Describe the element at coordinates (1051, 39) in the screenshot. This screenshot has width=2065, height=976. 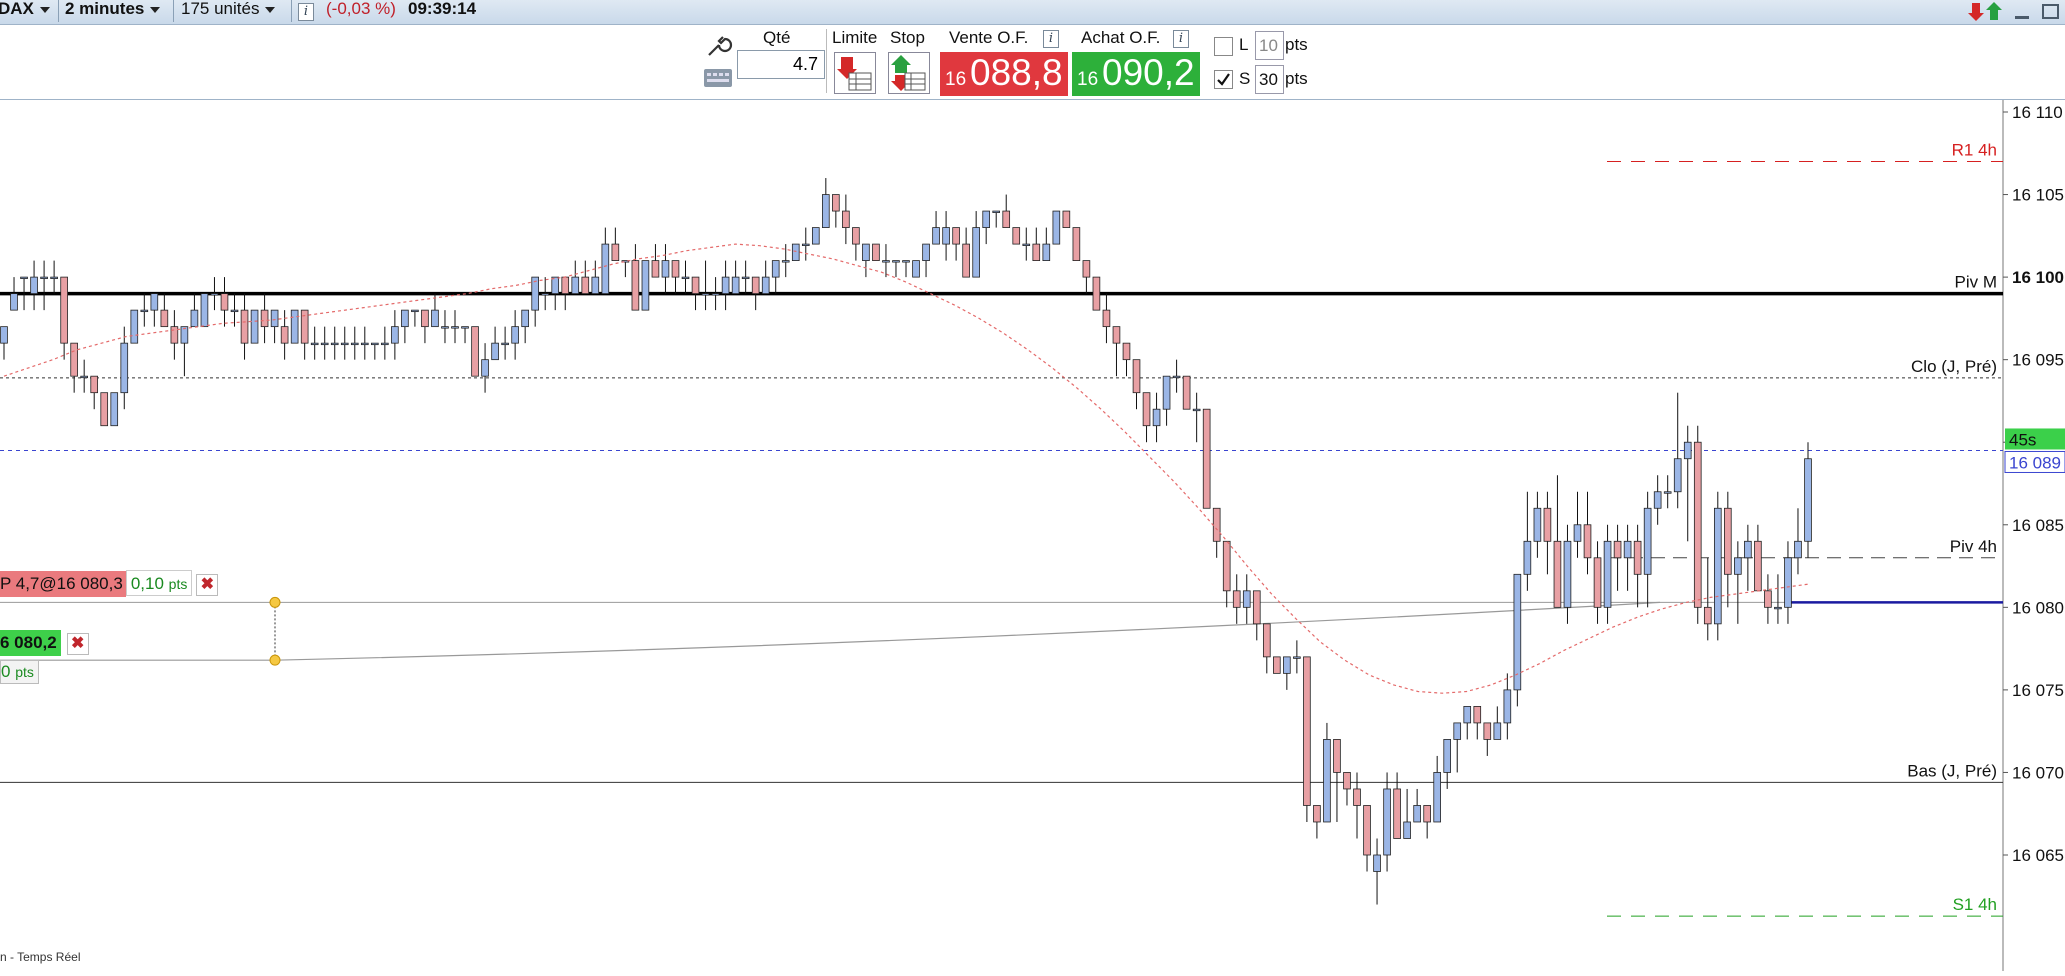
I see `sell-info-icon: i` at that location.